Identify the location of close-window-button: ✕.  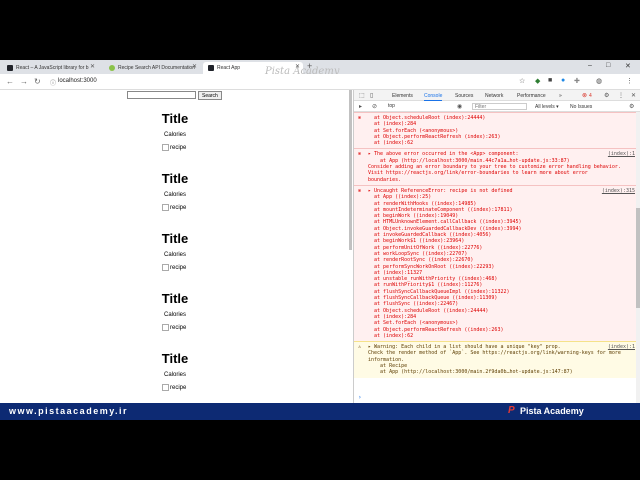
(628, 66).